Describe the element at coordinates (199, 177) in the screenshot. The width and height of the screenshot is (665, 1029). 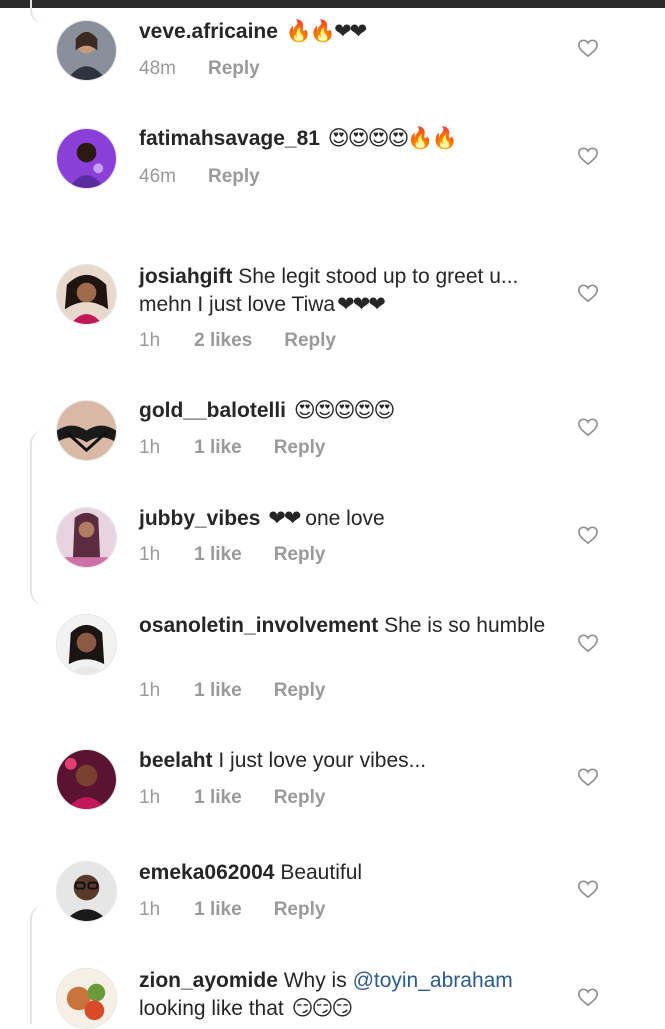
I see `comment-meta: 46m Reply` at that location.